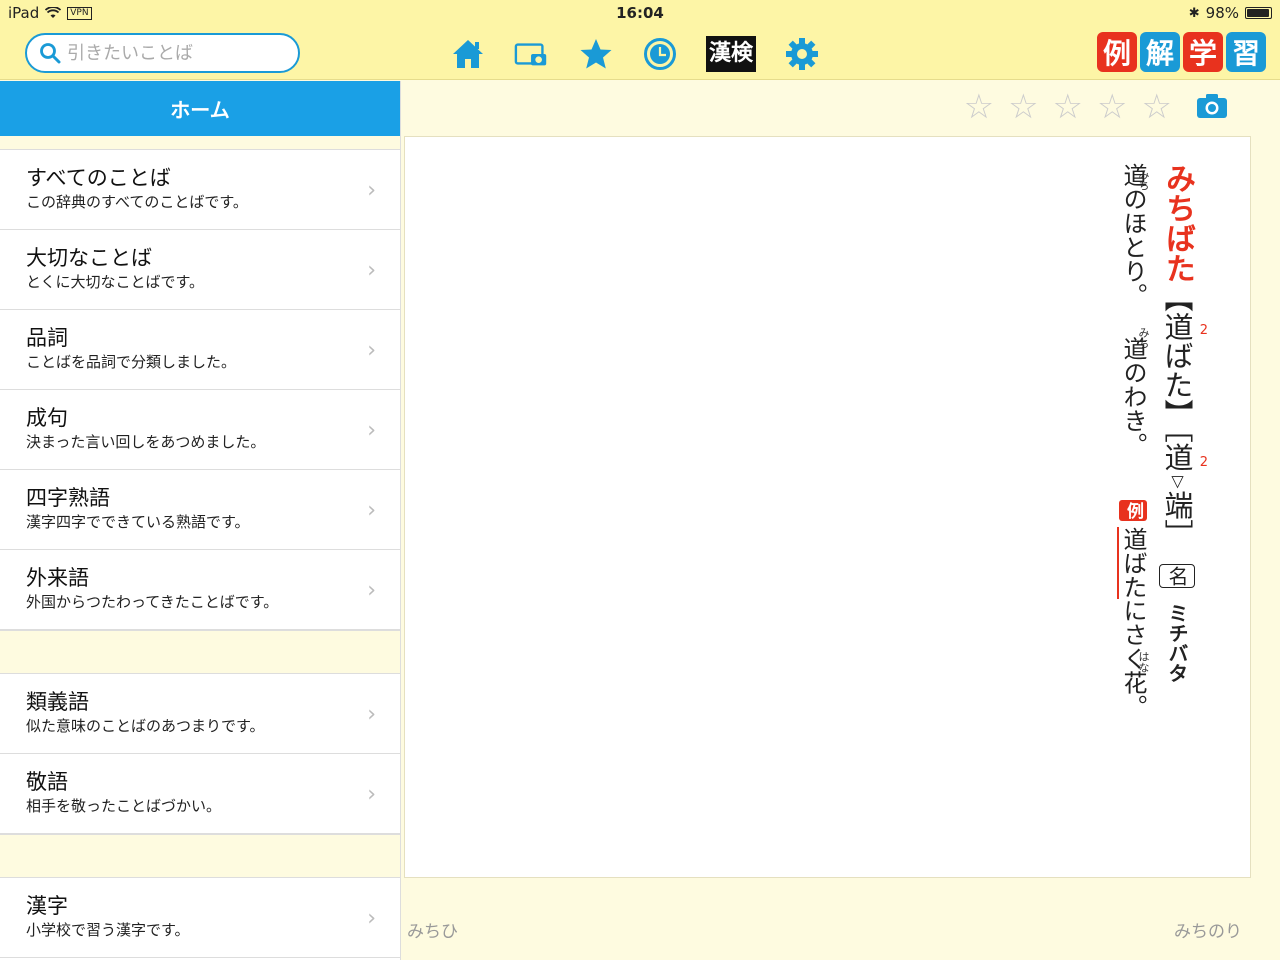 The height and width of the screenshot is (960, 1280). Describe the element at coordinates (1177, 642) in the screenshot. I see `entry-katakana: ミチバタ` at that location.